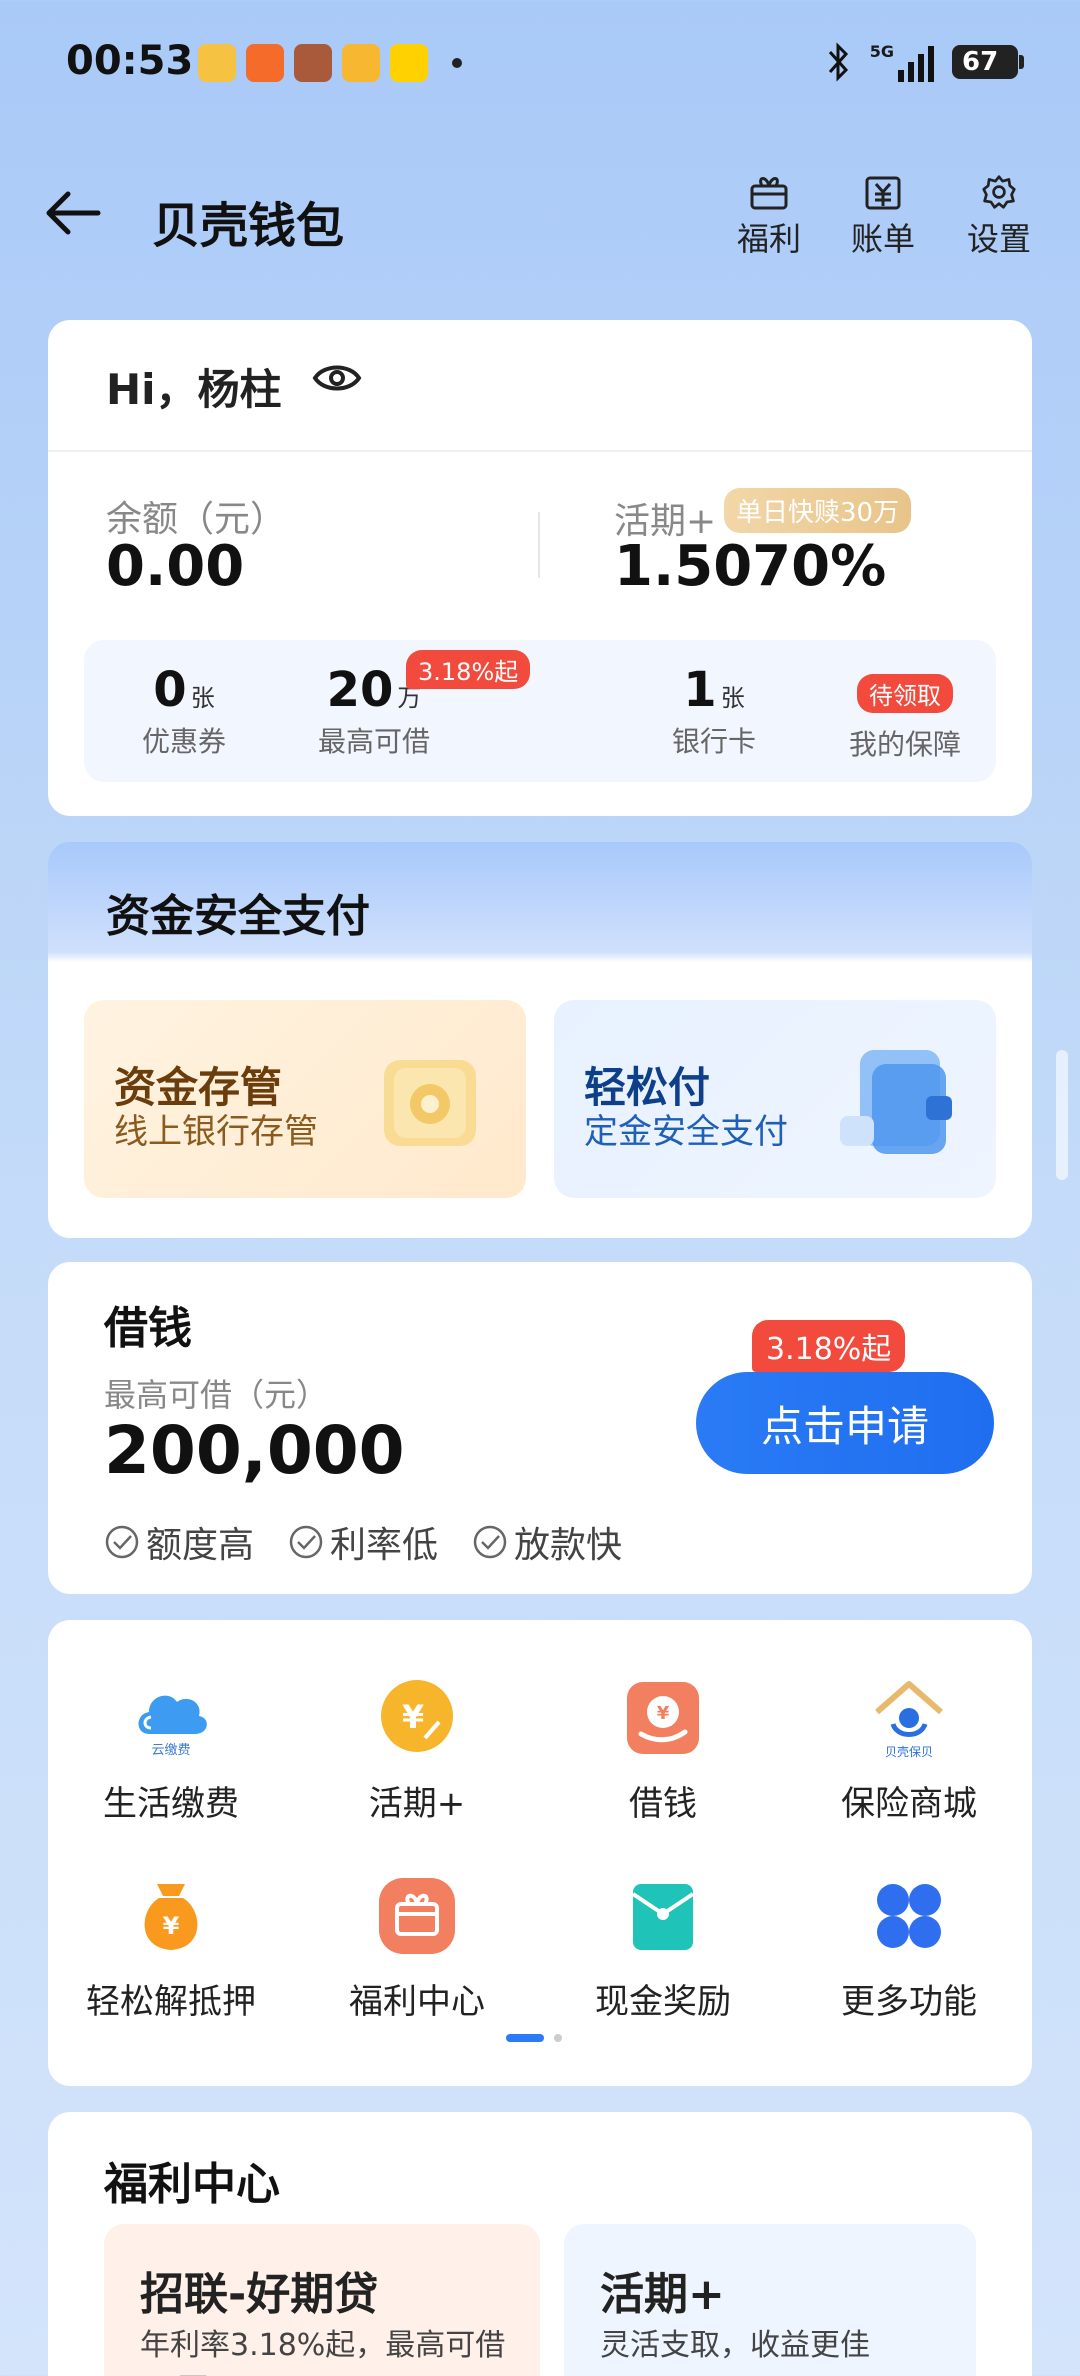  What do you see at coordinates (882, 239) in the screenshot?
I see `header-bill-label: 账单` at bounding box center [882, 239].